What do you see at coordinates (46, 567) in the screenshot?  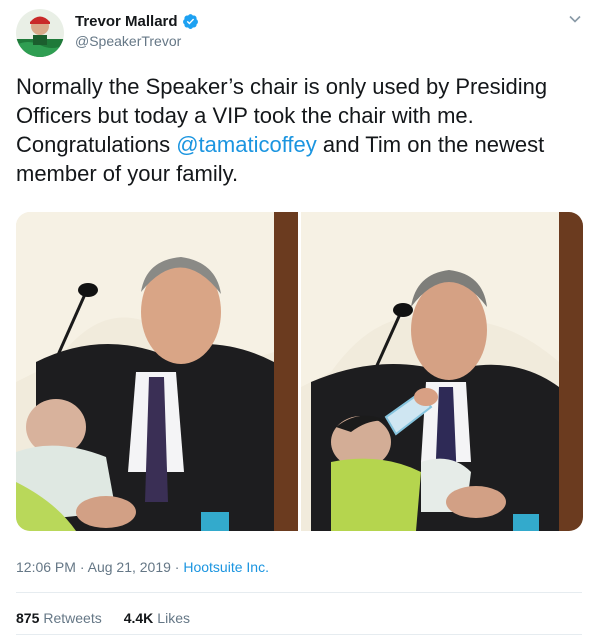 I see `tweet-time: 12:06 PM` at bounding box center [46, 567].